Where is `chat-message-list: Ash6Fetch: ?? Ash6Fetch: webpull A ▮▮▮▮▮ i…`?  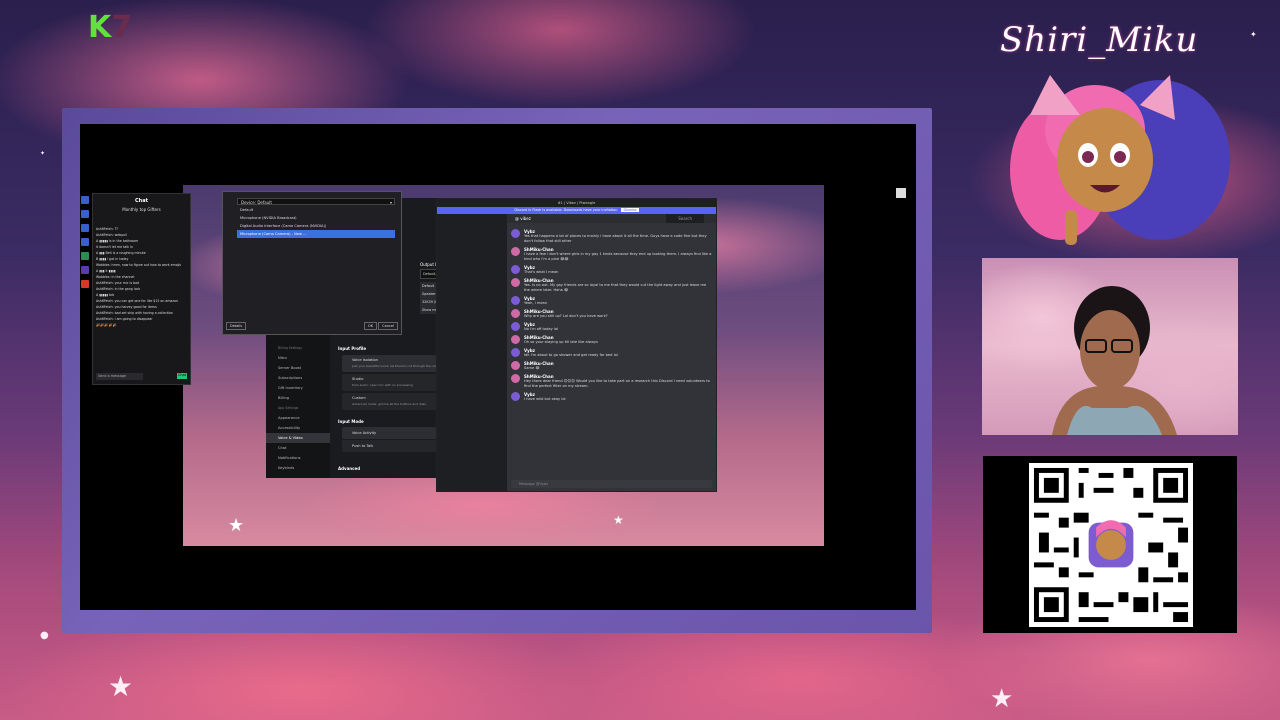 chat-message-list: Ash6Fetch: ?? Ash6Fetch: webpull A ▮▮▮▮▮ i… is located at coordinates (141, 277).